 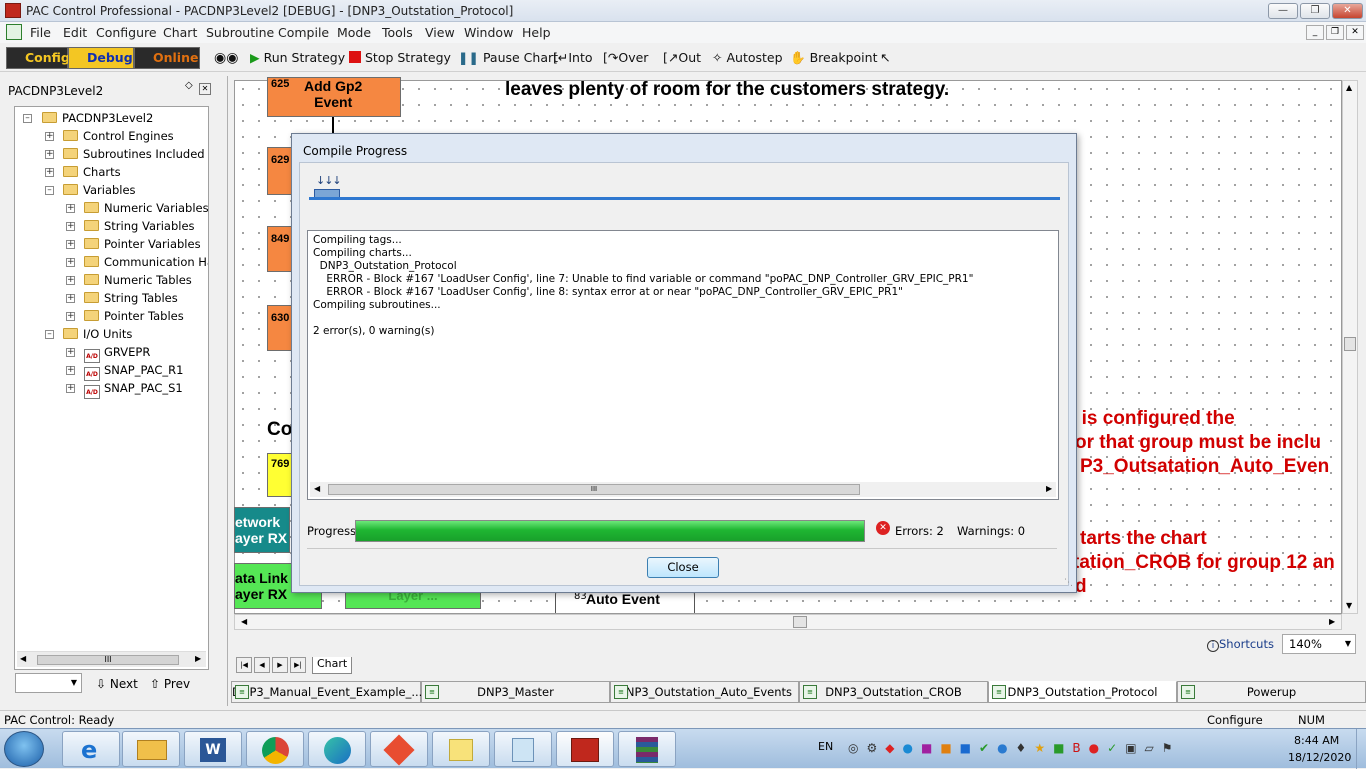 I want to click on tab-dnp3-master: ≡ DNP3_Master, so click(x=515, y=692).